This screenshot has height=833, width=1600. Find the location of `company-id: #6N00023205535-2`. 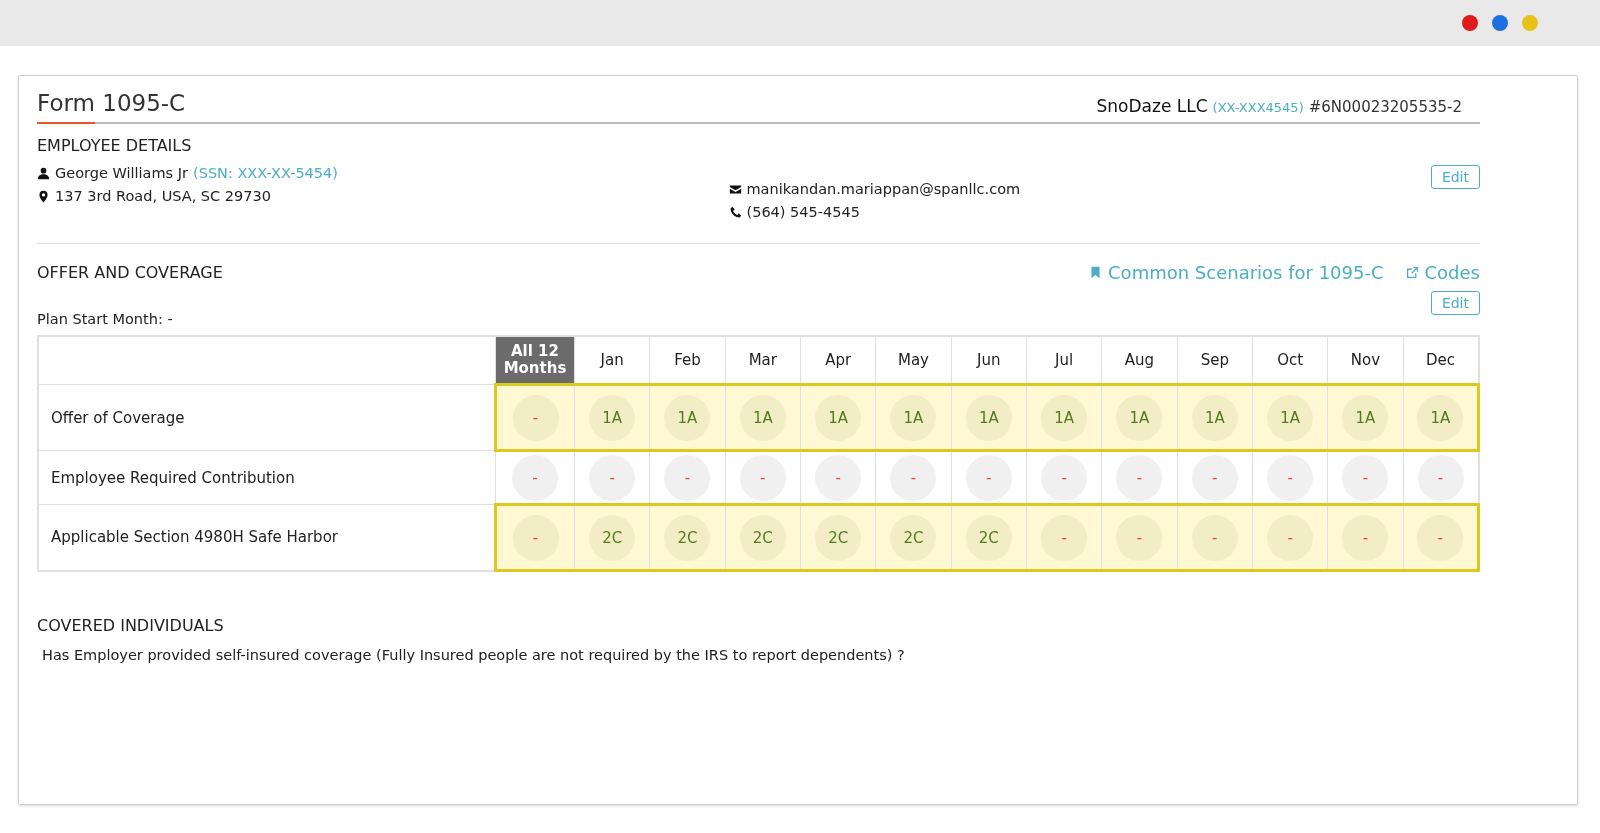

company-id: #6N00023205535-2 is located at coordinates (1385, 107).